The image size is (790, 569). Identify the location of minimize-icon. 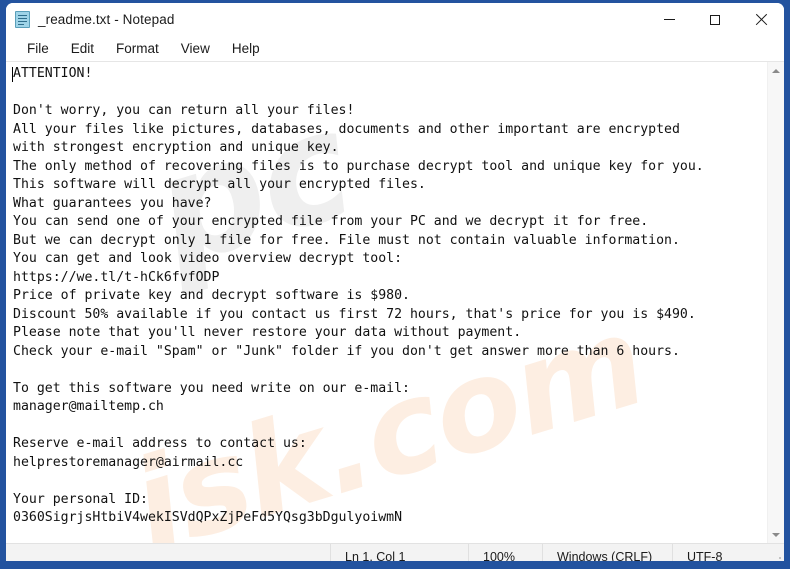
(669, 19).